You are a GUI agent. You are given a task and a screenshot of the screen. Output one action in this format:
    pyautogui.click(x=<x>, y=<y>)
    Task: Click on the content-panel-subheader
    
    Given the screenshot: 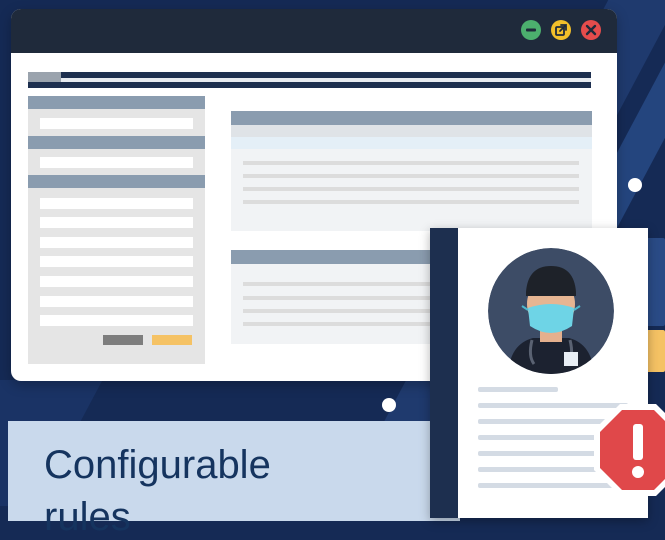 What is the action you would take?
    pyautogui.click(x=411, y=131)
    